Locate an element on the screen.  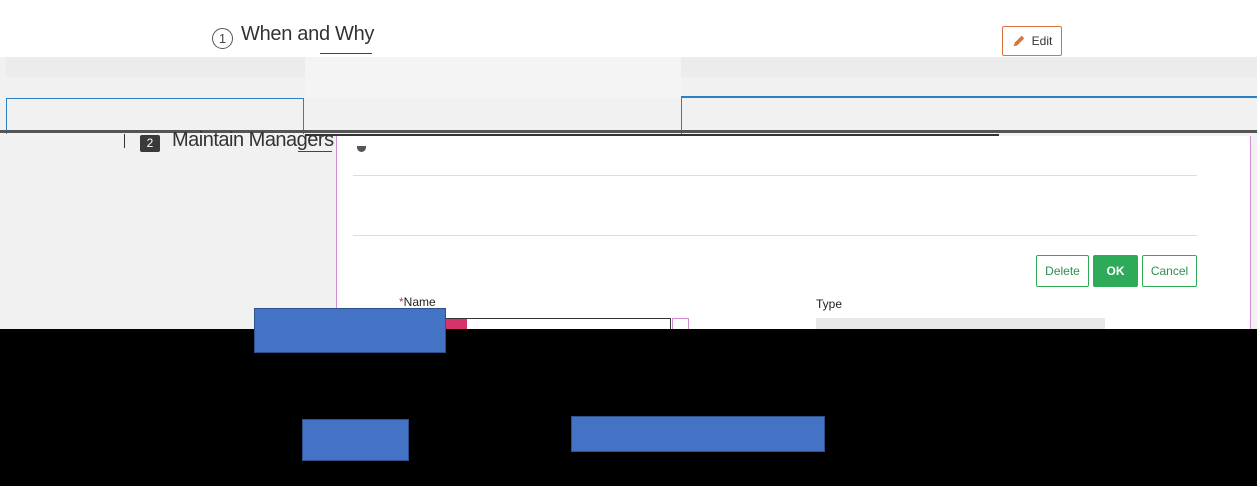
step-title: When and Why is located at coordinates (308, 34).